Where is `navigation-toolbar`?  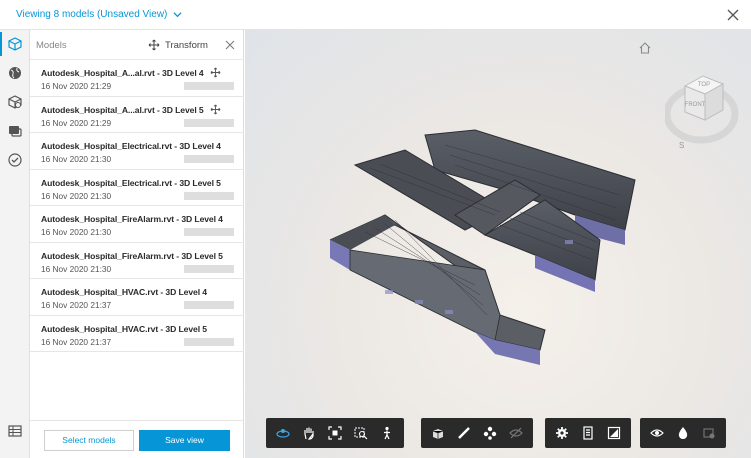 navigation-toolbar is located at coordinates (335, 433).